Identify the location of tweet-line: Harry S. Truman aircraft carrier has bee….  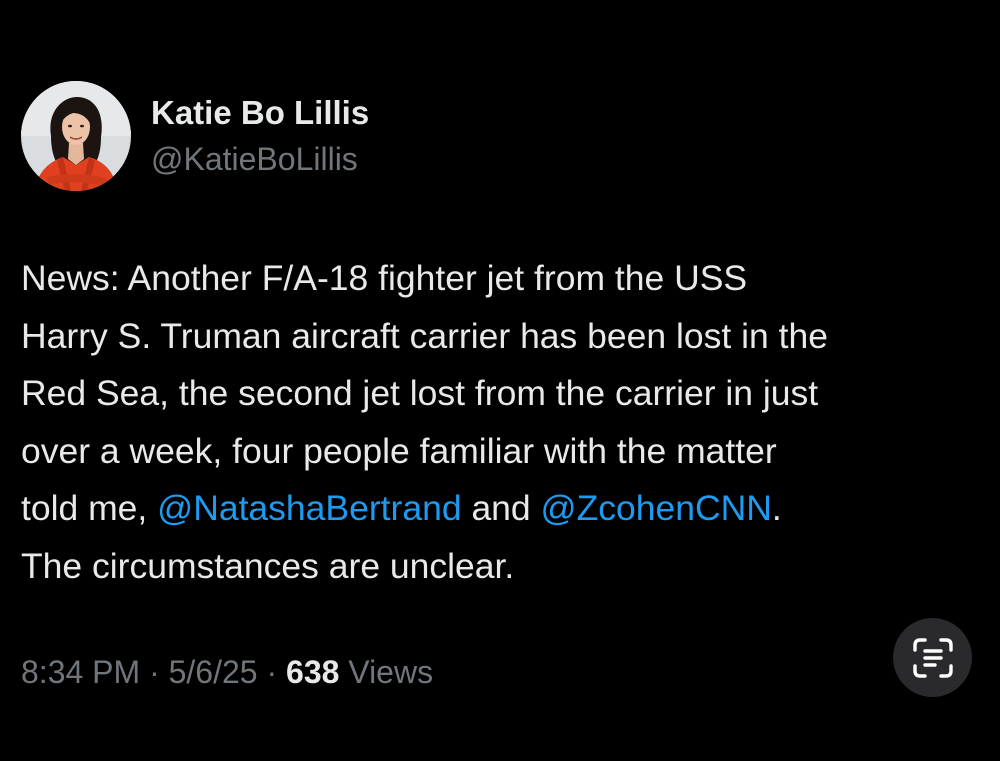
(503, 337).